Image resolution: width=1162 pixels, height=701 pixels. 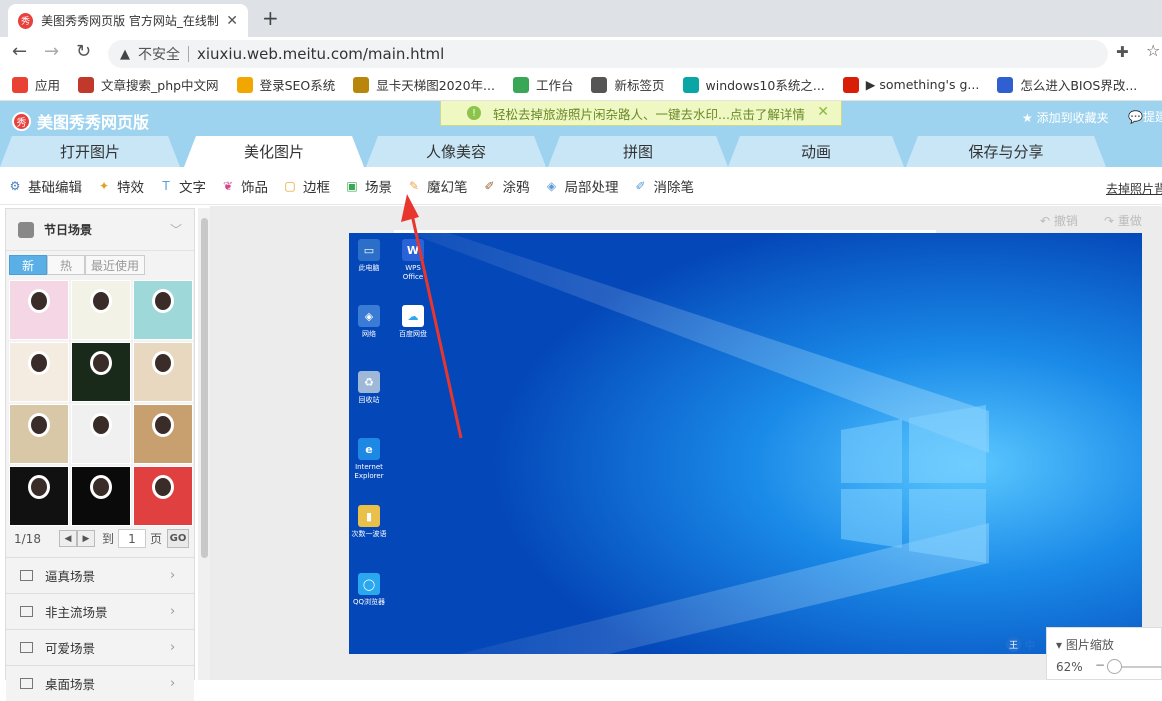 I want to click on promo-text: 轻松去掉旅游照片闲杂路人、一键去水印...点击了解详情, so click(x=649, y=113).